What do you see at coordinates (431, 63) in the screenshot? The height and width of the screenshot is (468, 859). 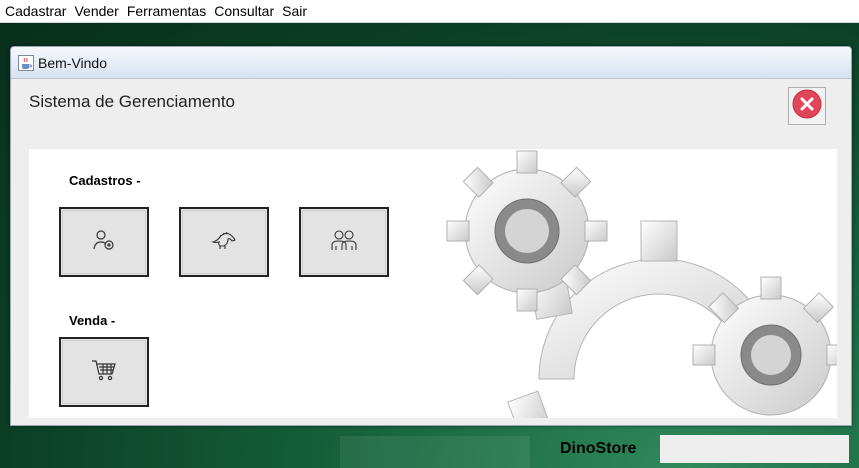 I see `window-titlebar: Bem-Vindo` at bounding box center [431, 63].